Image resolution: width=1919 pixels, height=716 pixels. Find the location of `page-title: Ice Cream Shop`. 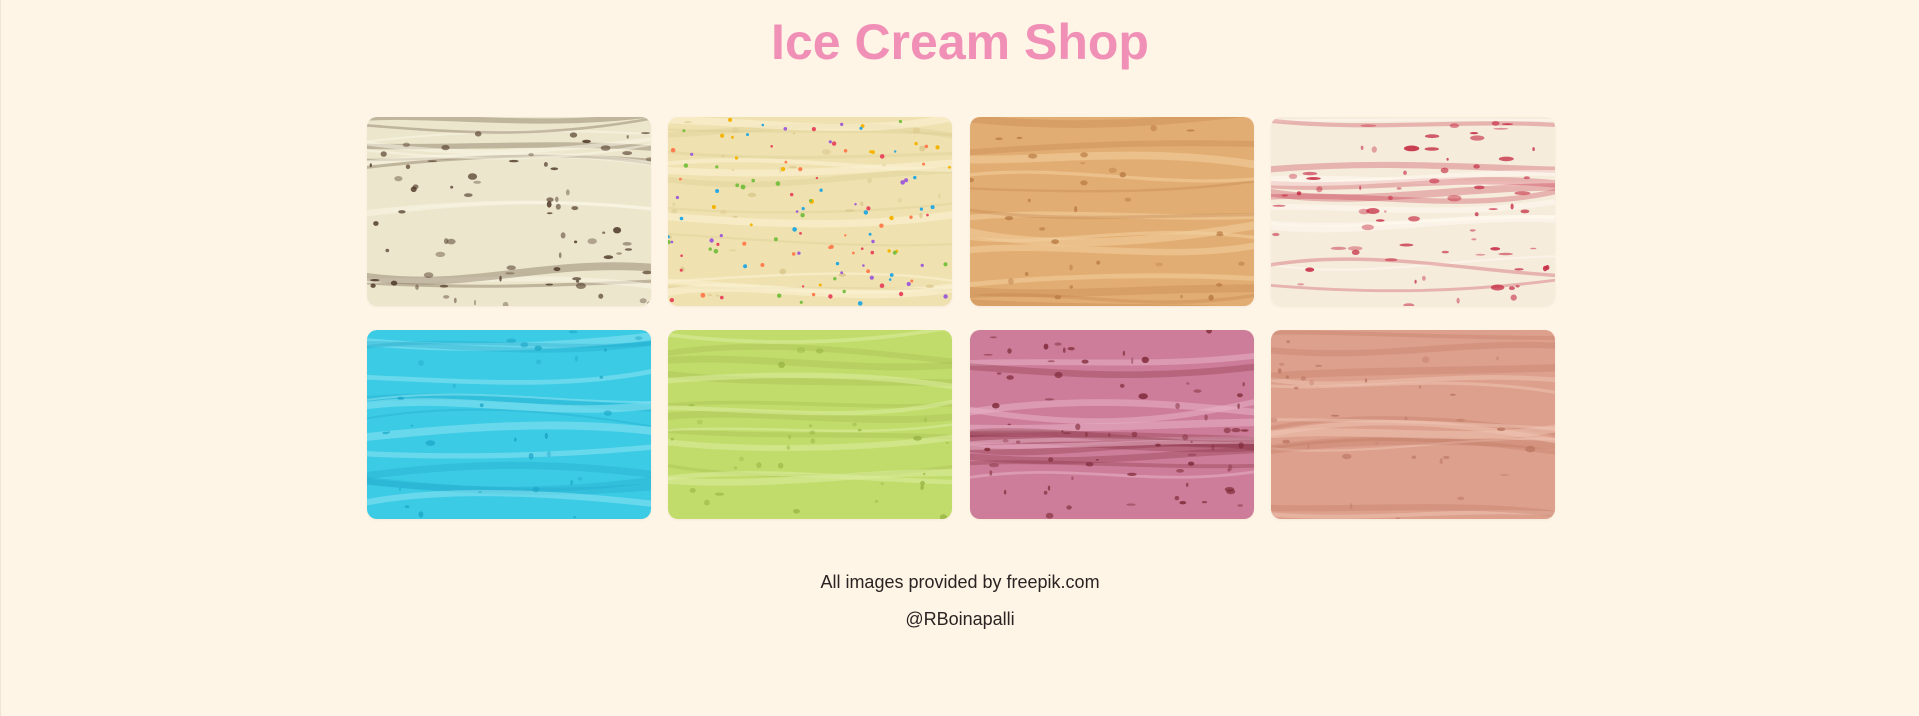

page-title: Ice Cream Shop is located at coordinates (960, 42).